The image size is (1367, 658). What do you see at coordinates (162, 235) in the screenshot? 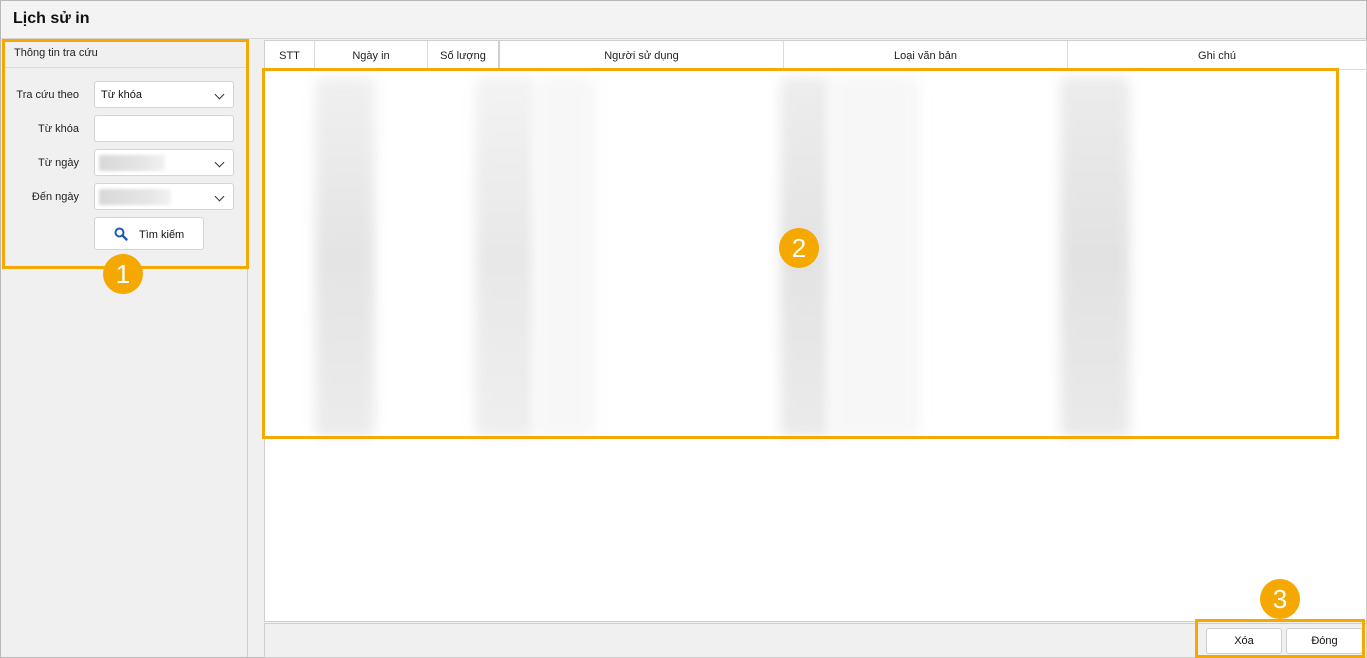
I see `search-button-label: Tìm kiếm` at bounding box center [162, 235].